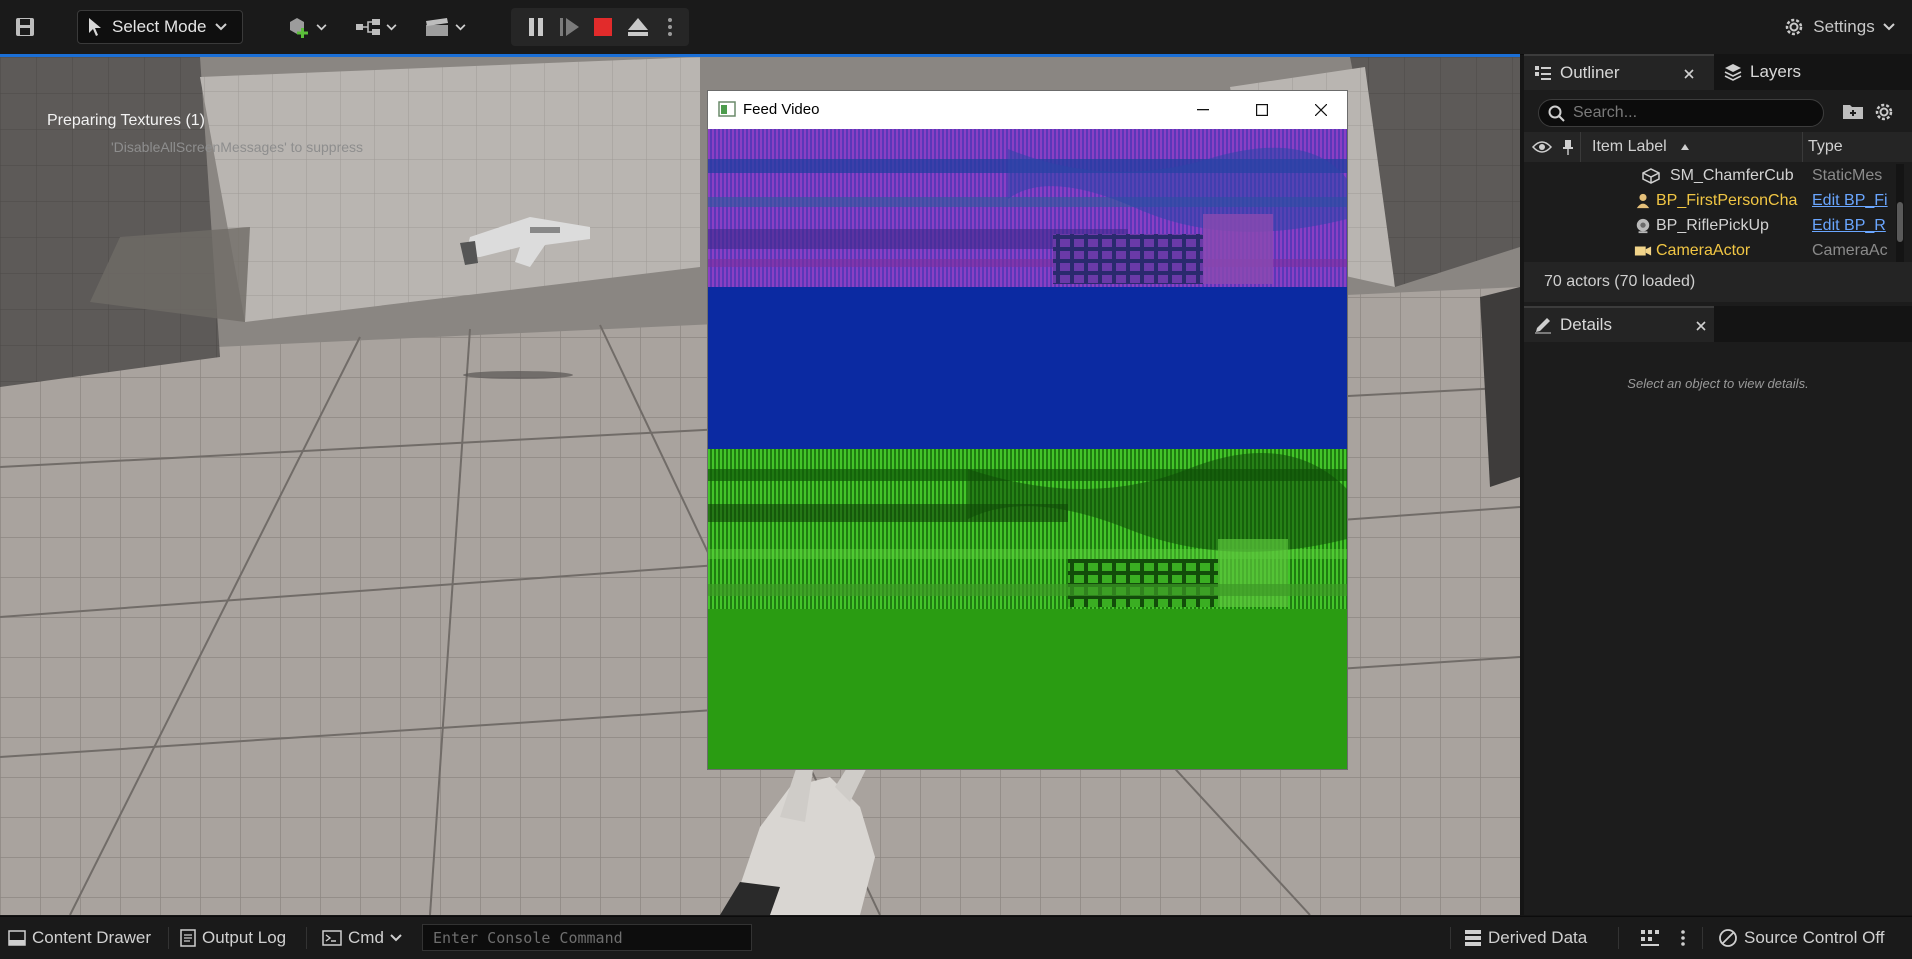  What do you see at coordinates (536, 27) in the screenshot?
I see `pause-button` at bounding box center [536, 27].